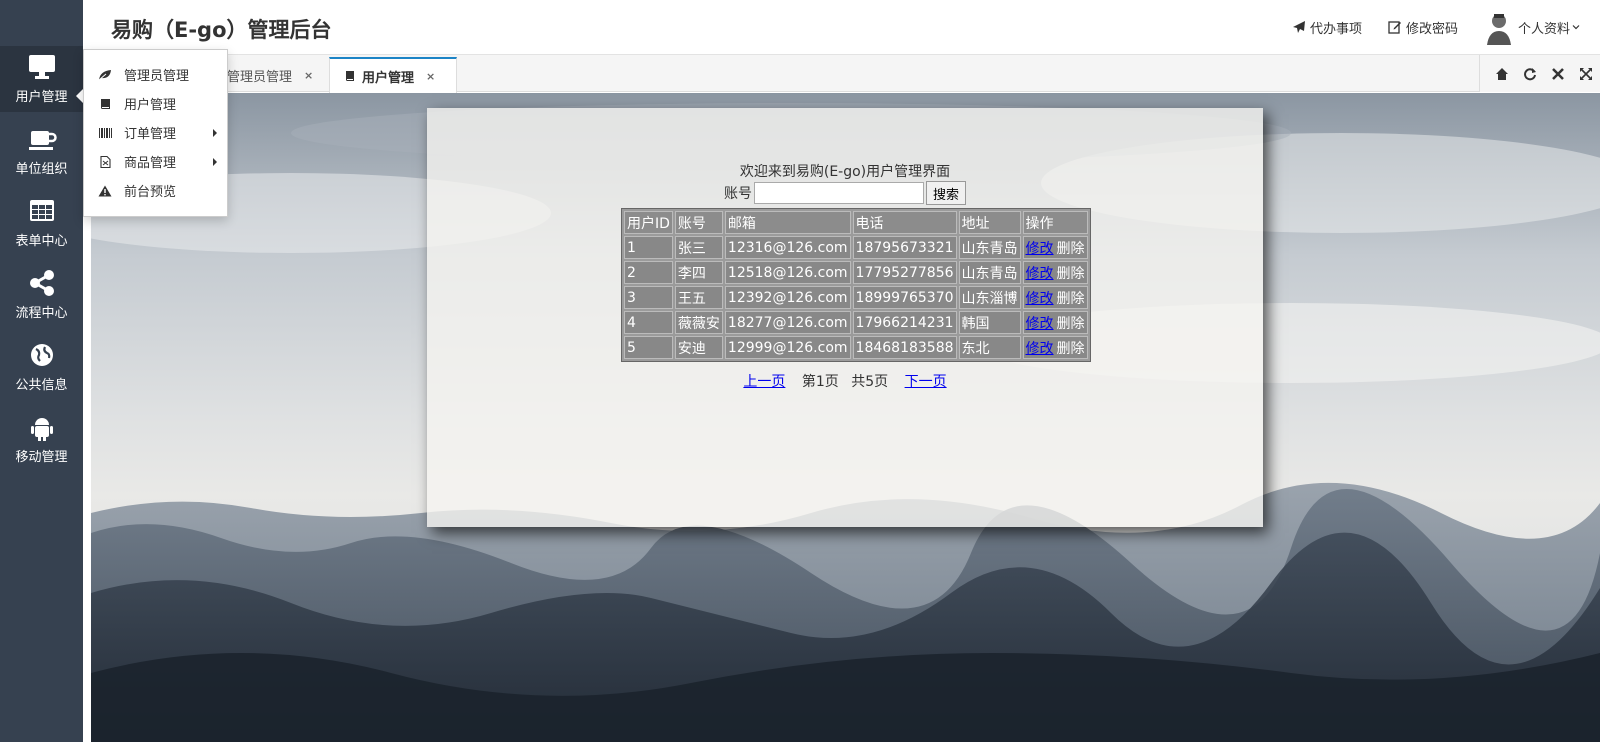 The image size is (1600, 742). I want to click on user-management-dropdown: 管理员管理 用户管理 订单管理 商品管理 前台预览, so click(155, 133).